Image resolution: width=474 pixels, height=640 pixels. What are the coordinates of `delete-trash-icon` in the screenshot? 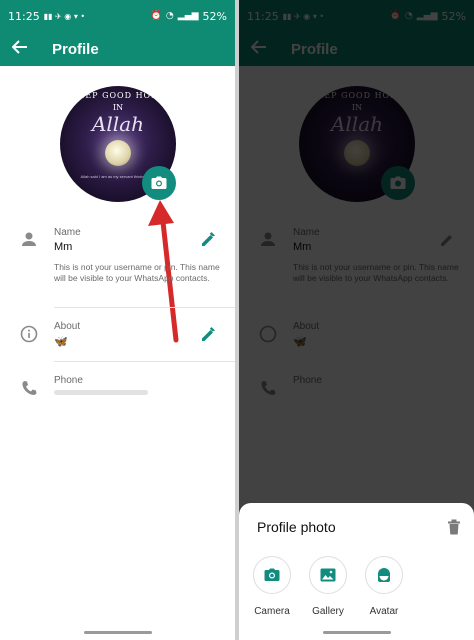 It's located at (454, 527).